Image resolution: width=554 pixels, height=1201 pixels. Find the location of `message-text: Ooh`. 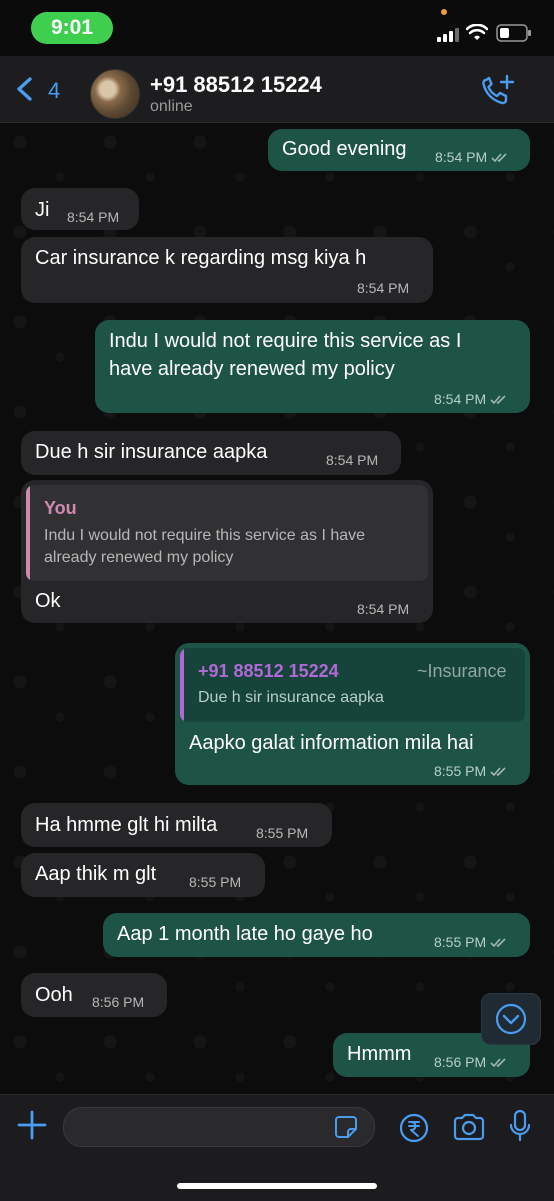

message-text: Ooh is located at coordinates (54, 995).